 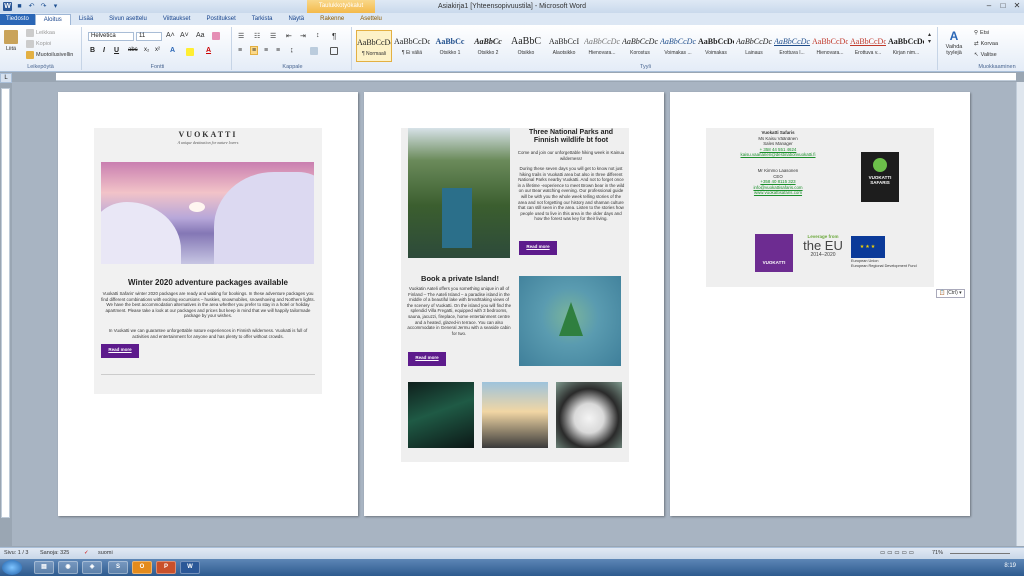 What do you see at coordinates (257, 36) in the screenshot?
I see `numbering-button: ☷` at bounding box center [257, 36].